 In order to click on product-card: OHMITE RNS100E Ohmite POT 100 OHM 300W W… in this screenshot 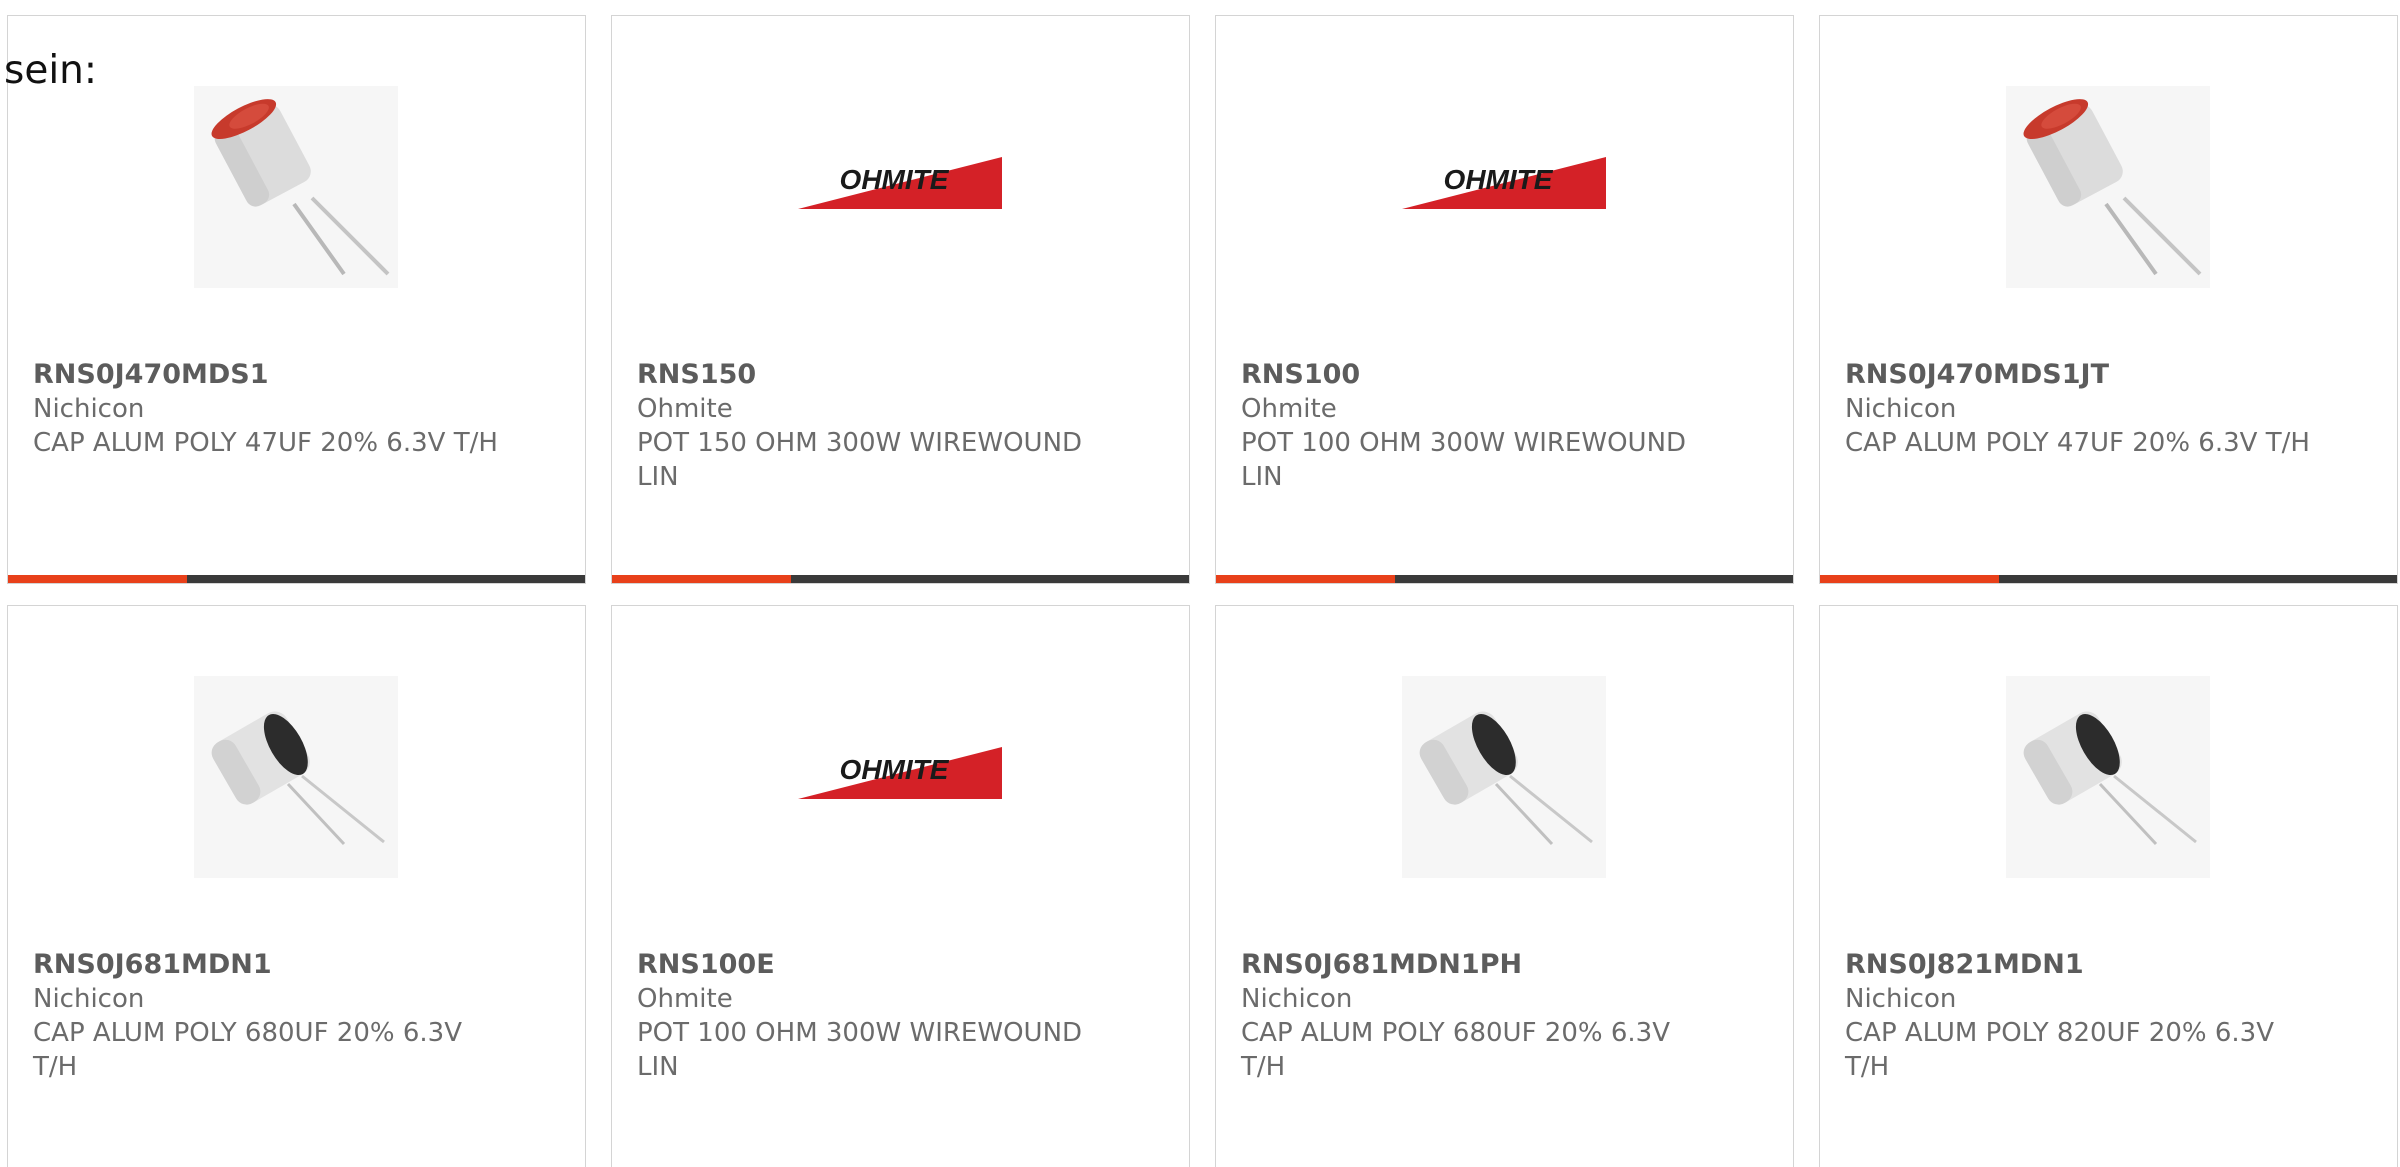, I will do `click(900, 886)`.